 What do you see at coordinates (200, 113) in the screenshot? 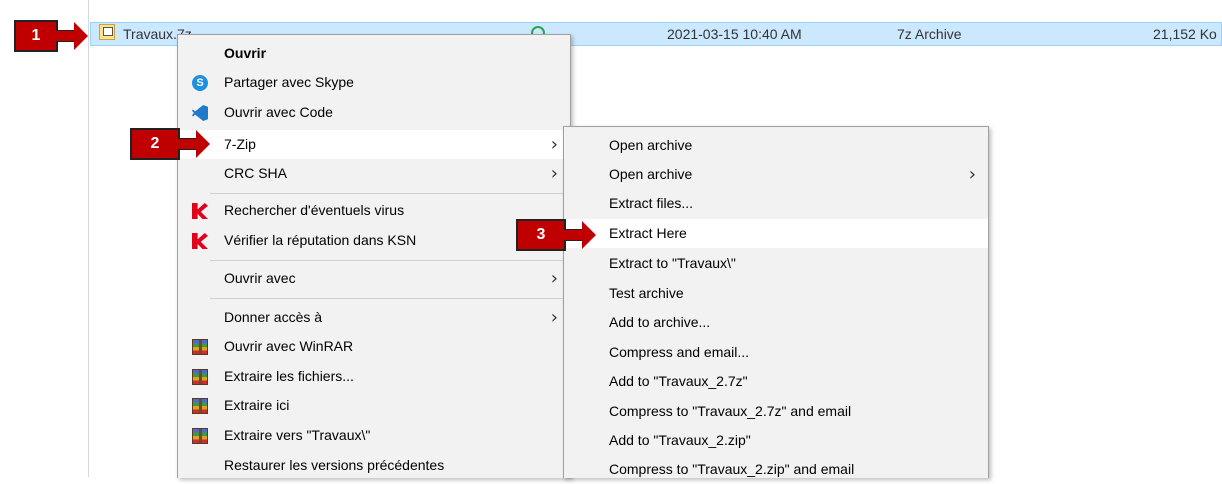
I see `vscode-icon` at bounding box center [200, 113].